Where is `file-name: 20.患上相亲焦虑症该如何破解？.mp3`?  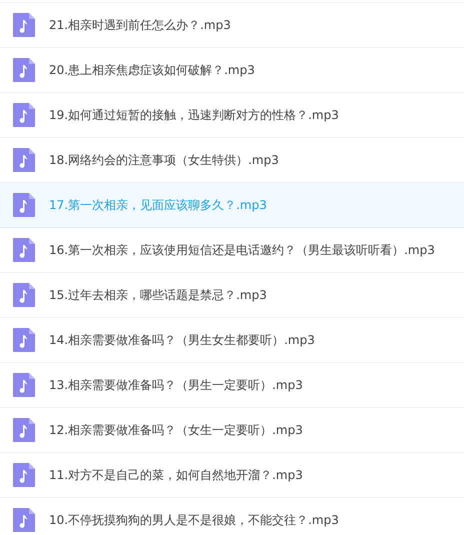
file-name: 20.患上相亲焦虑症该如何破解？.mp3 is located at coordinates (152, 70).